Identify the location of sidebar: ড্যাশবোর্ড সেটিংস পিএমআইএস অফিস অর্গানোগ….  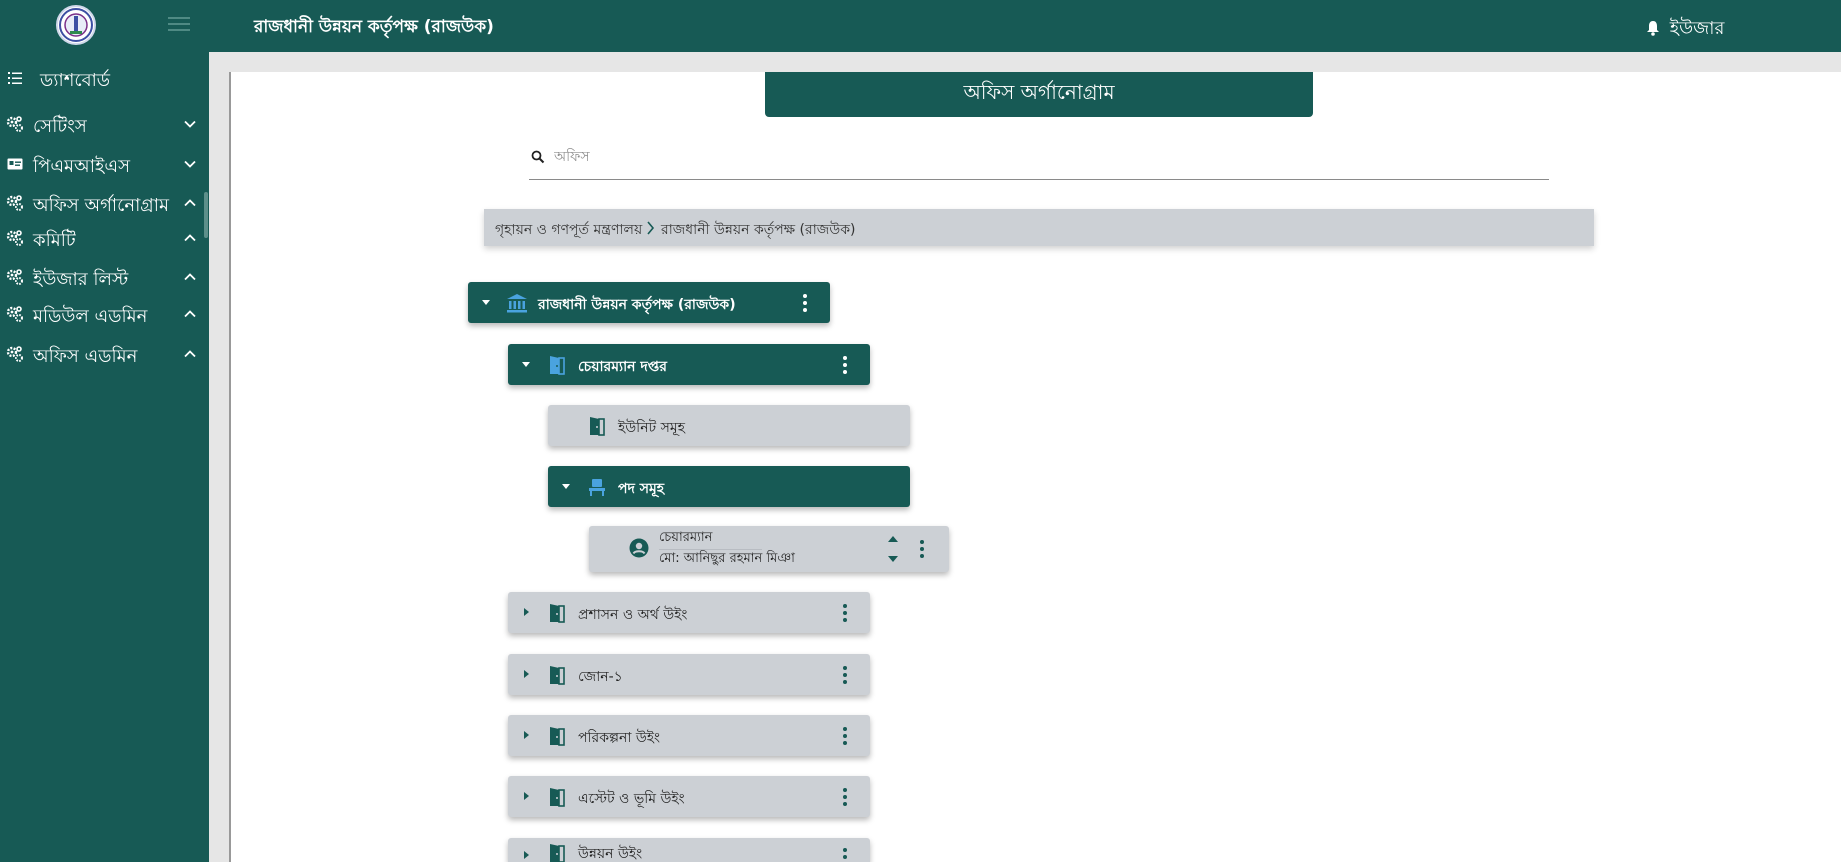
(104, 457).